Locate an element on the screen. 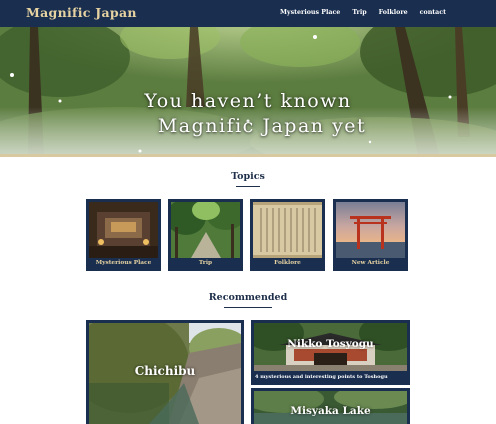 The height and width of the screenshot is (424, 496). nav-contact: contact is located at coordinates (433, 12).